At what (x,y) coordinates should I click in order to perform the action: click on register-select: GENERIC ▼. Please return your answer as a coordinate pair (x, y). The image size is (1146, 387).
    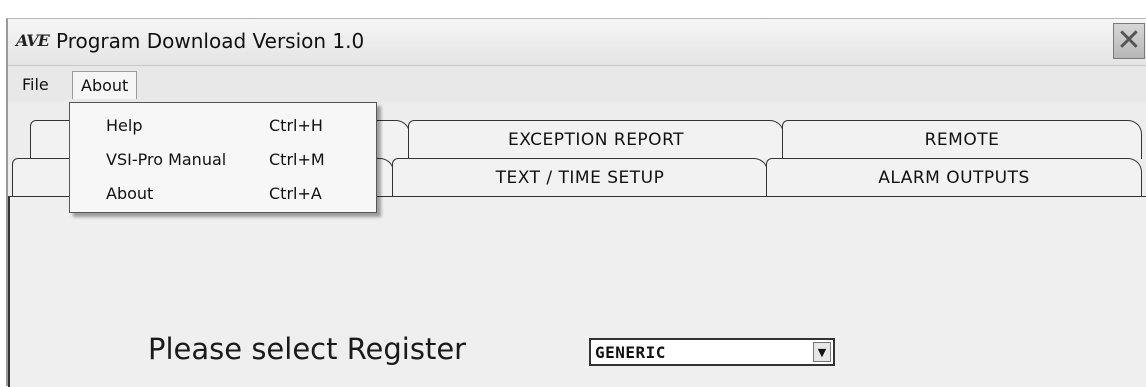
    Looking at the image, I should click on (712, 352).